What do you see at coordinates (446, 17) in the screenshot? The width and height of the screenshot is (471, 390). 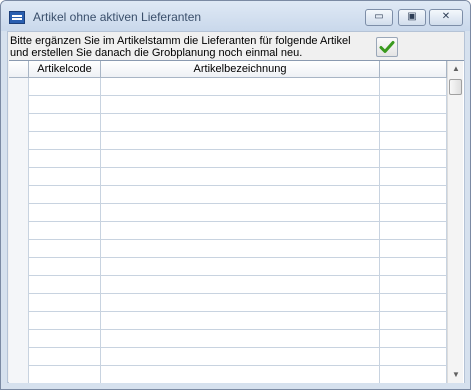 I see `close-button: ✕` at bounding box center [446, 17].